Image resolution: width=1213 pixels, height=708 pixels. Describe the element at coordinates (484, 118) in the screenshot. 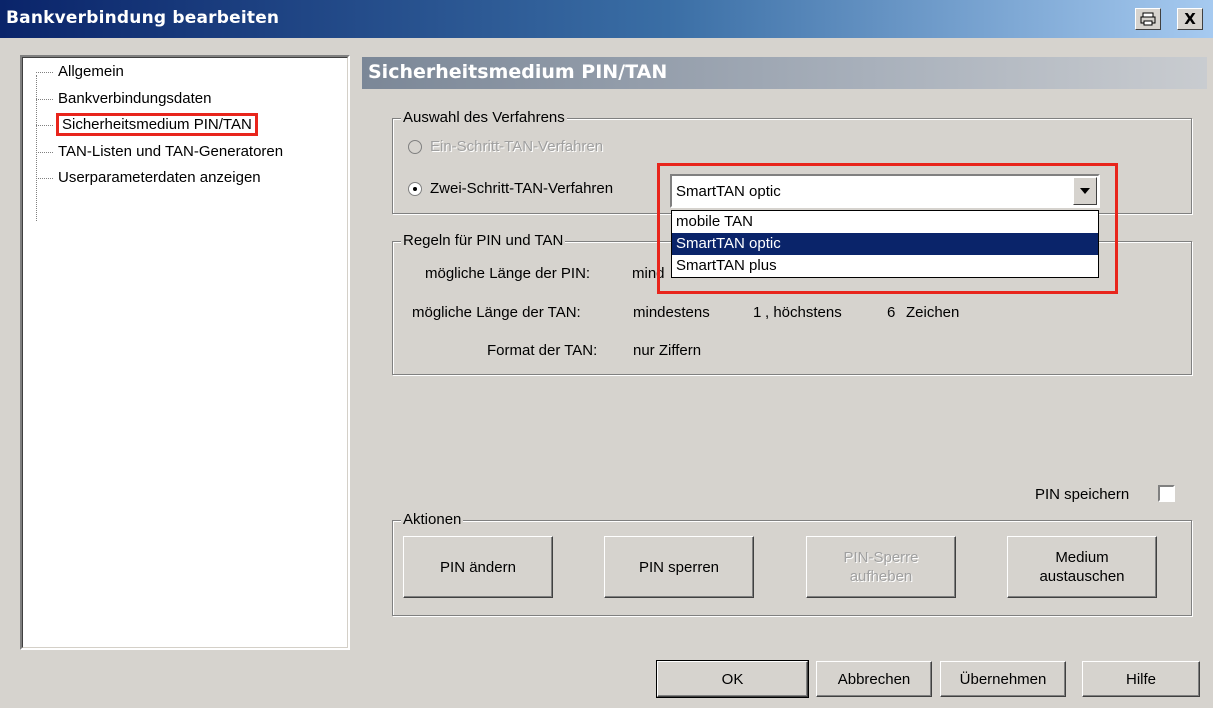

I see `verfahren-legend: Auswahl des Verfahrens` at that location.